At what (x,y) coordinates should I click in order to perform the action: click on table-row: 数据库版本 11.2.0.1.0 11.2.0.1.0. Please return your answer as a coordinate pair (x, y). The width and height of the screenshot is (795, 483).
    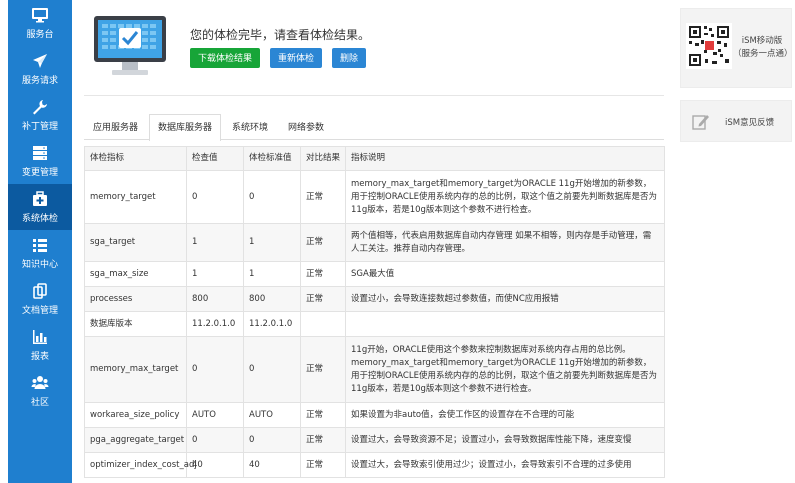
    Looking at the image, I should click on (374, 324).